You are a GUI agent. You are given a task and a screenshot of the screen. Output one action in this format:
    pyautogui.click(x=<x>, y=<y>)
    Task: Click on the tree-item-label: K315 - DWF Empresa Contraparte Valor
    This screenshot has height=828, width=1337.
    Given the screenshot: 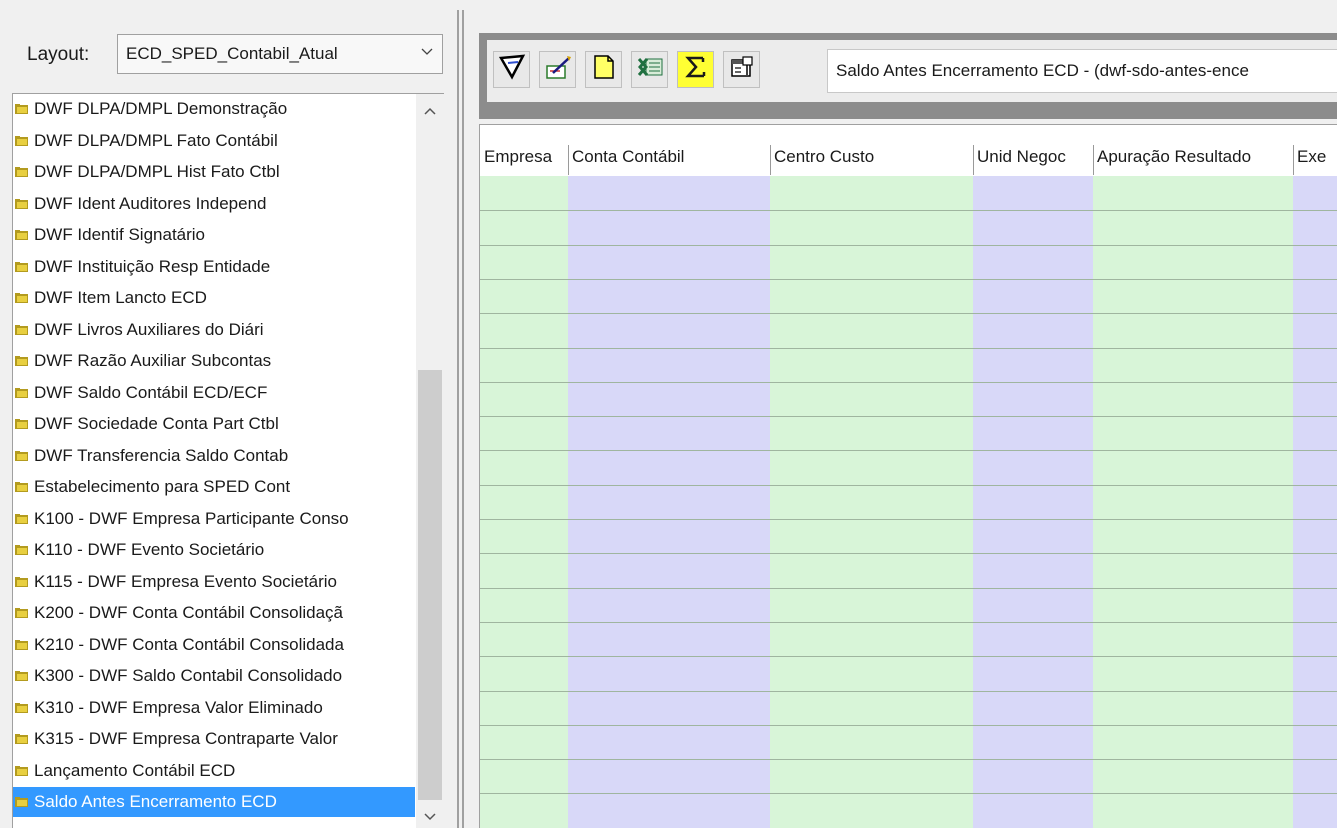 What is the action you would take?
    pyautogui.click(x=186, y=738)
    